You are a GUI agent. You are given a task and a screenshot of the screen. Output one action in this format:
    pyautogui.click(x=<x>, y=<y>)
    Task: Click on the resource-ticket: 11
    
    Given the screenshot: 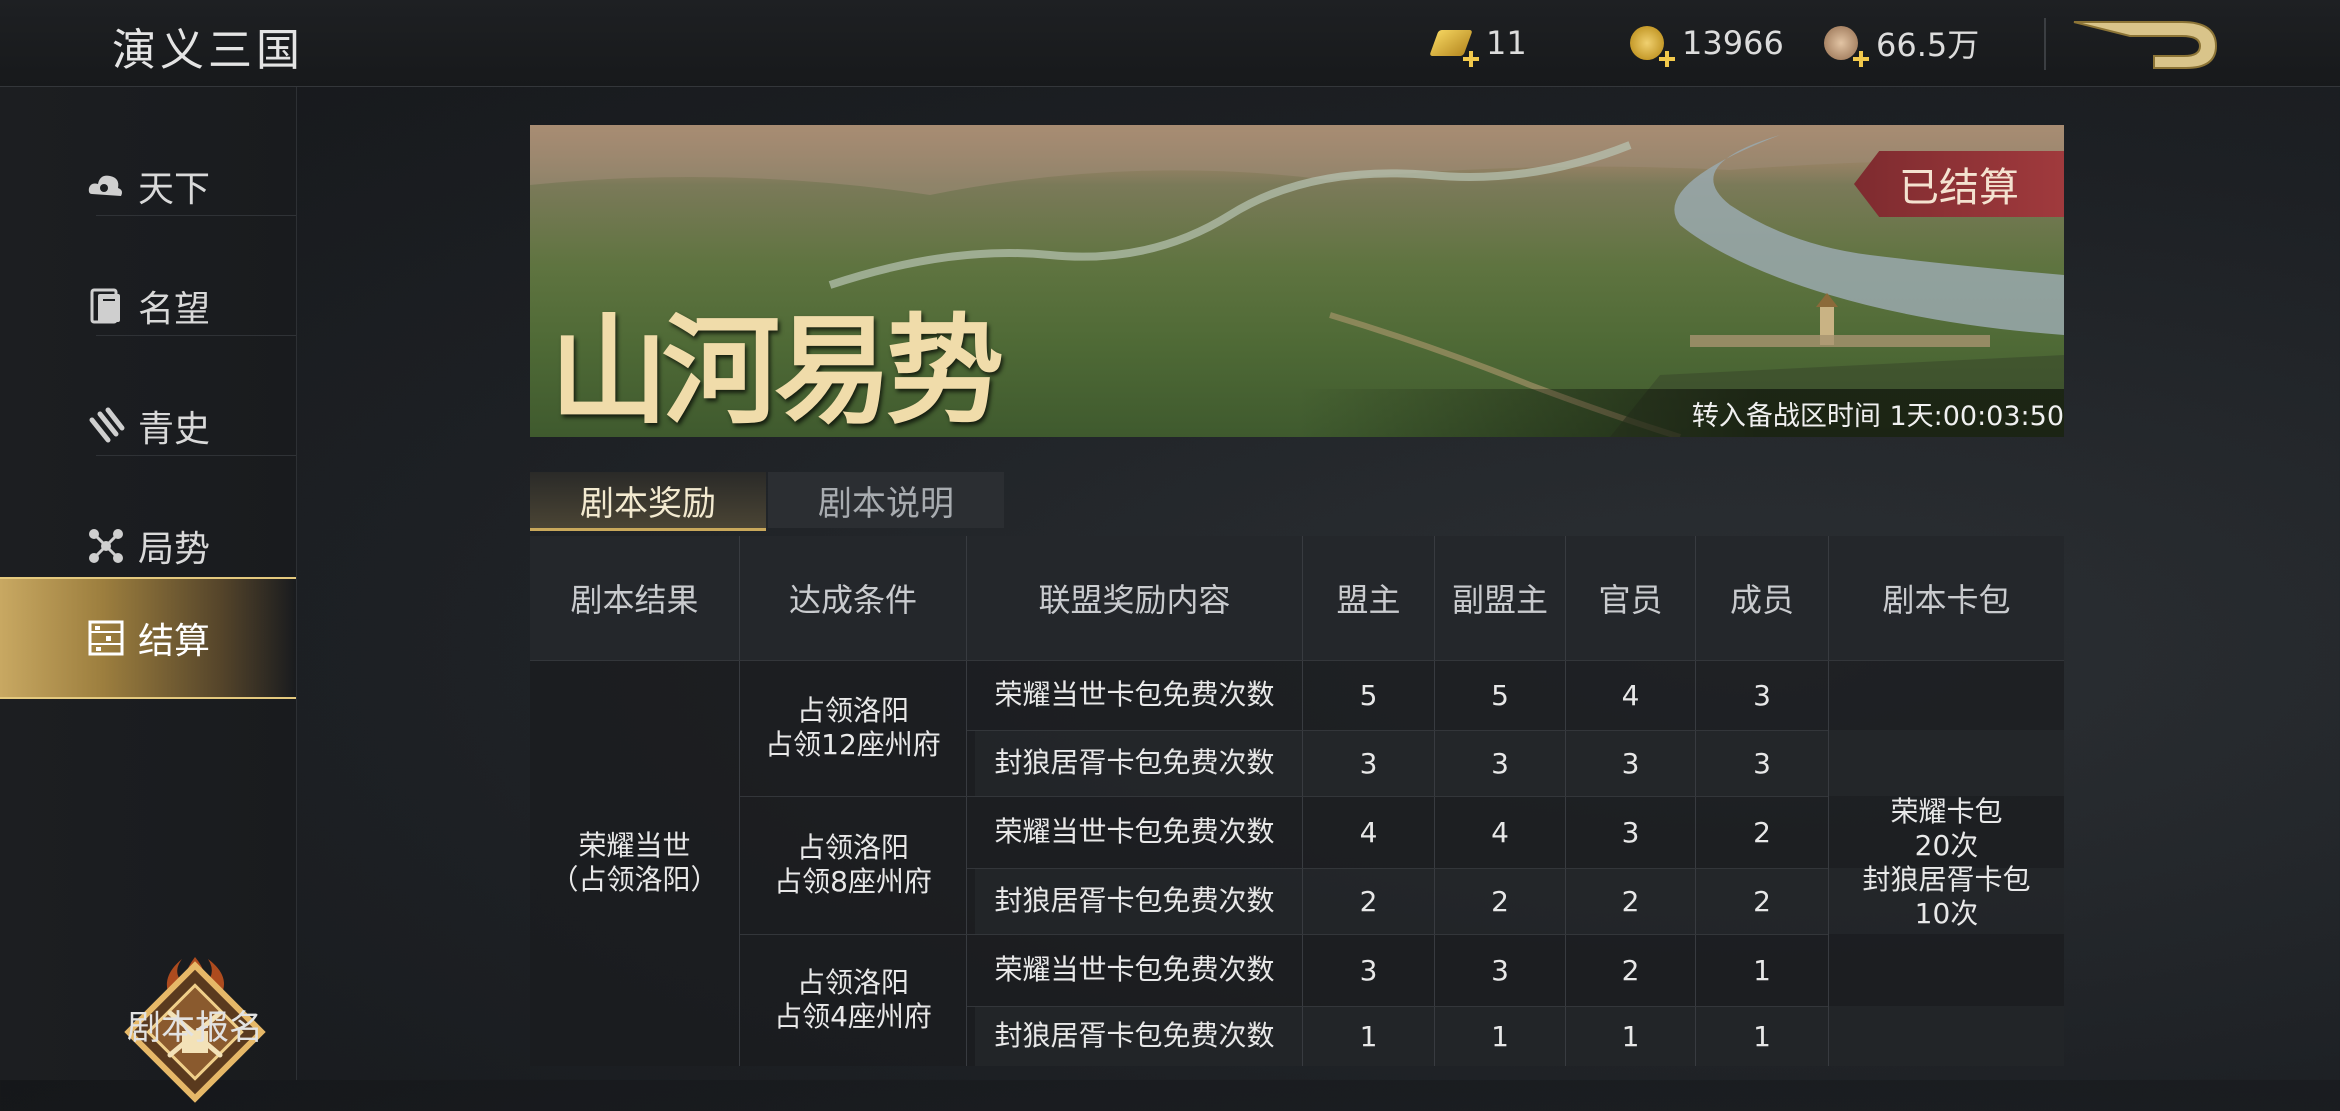 What is the action you would take?
    pyautogui.click(x=1478, y=43)
    